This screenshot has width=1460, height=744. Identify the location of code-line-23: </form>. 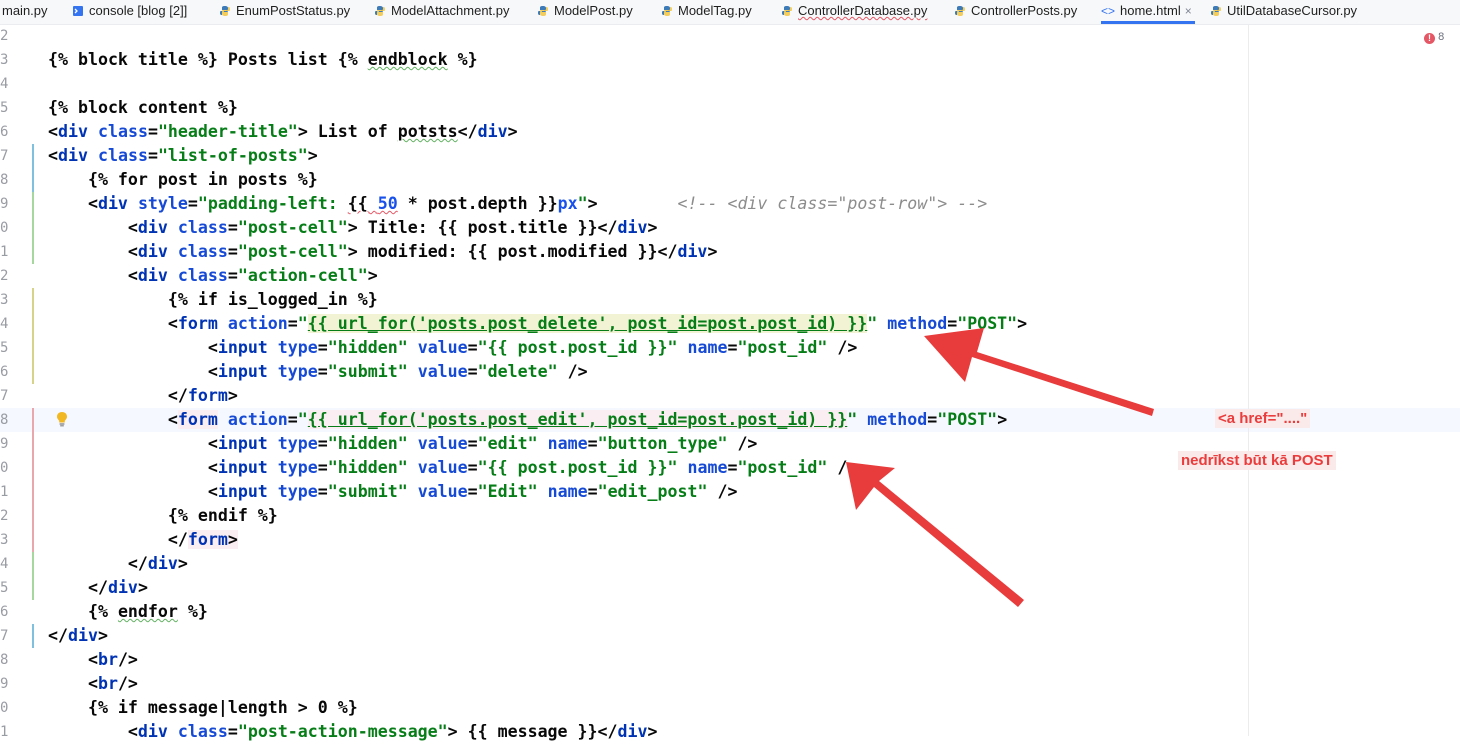
(143, 540).